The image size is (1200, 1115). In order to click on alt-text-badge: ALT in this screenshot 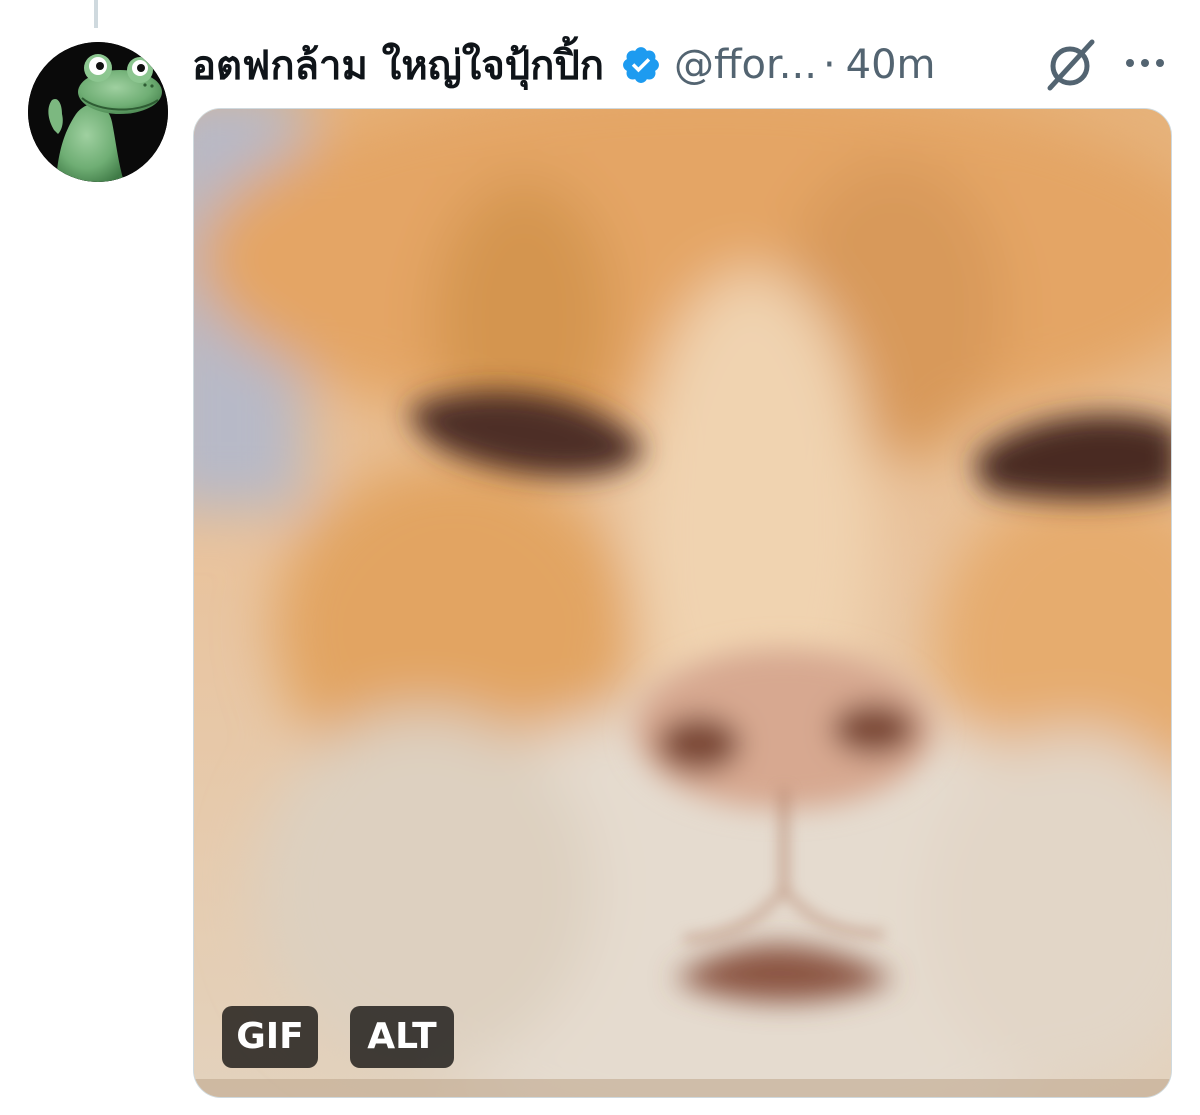, I will do `click(402, 1037)`.